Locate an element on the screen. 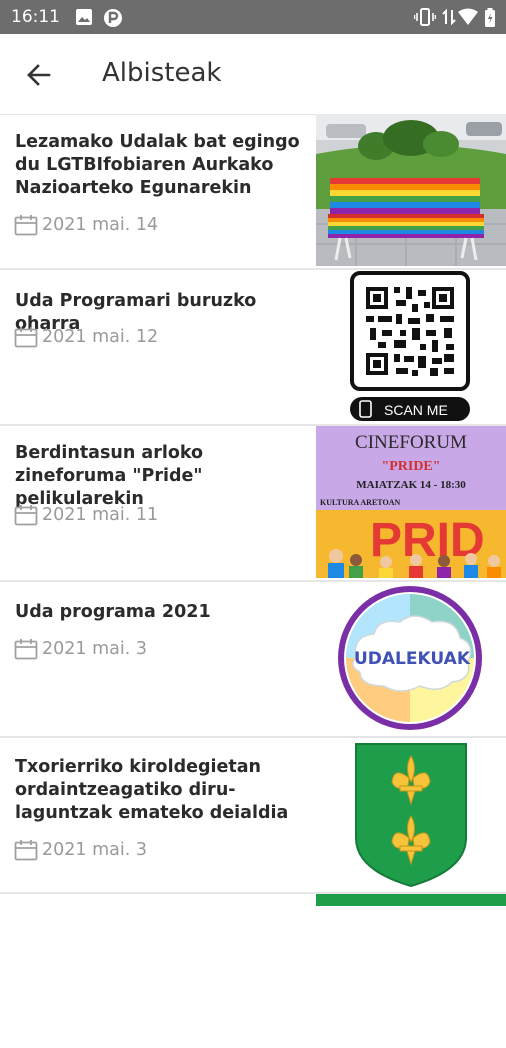 This screenshot has width=506, height=1048. udalekuak-label: UDALEKUAK is located at coordinates (412, 659).